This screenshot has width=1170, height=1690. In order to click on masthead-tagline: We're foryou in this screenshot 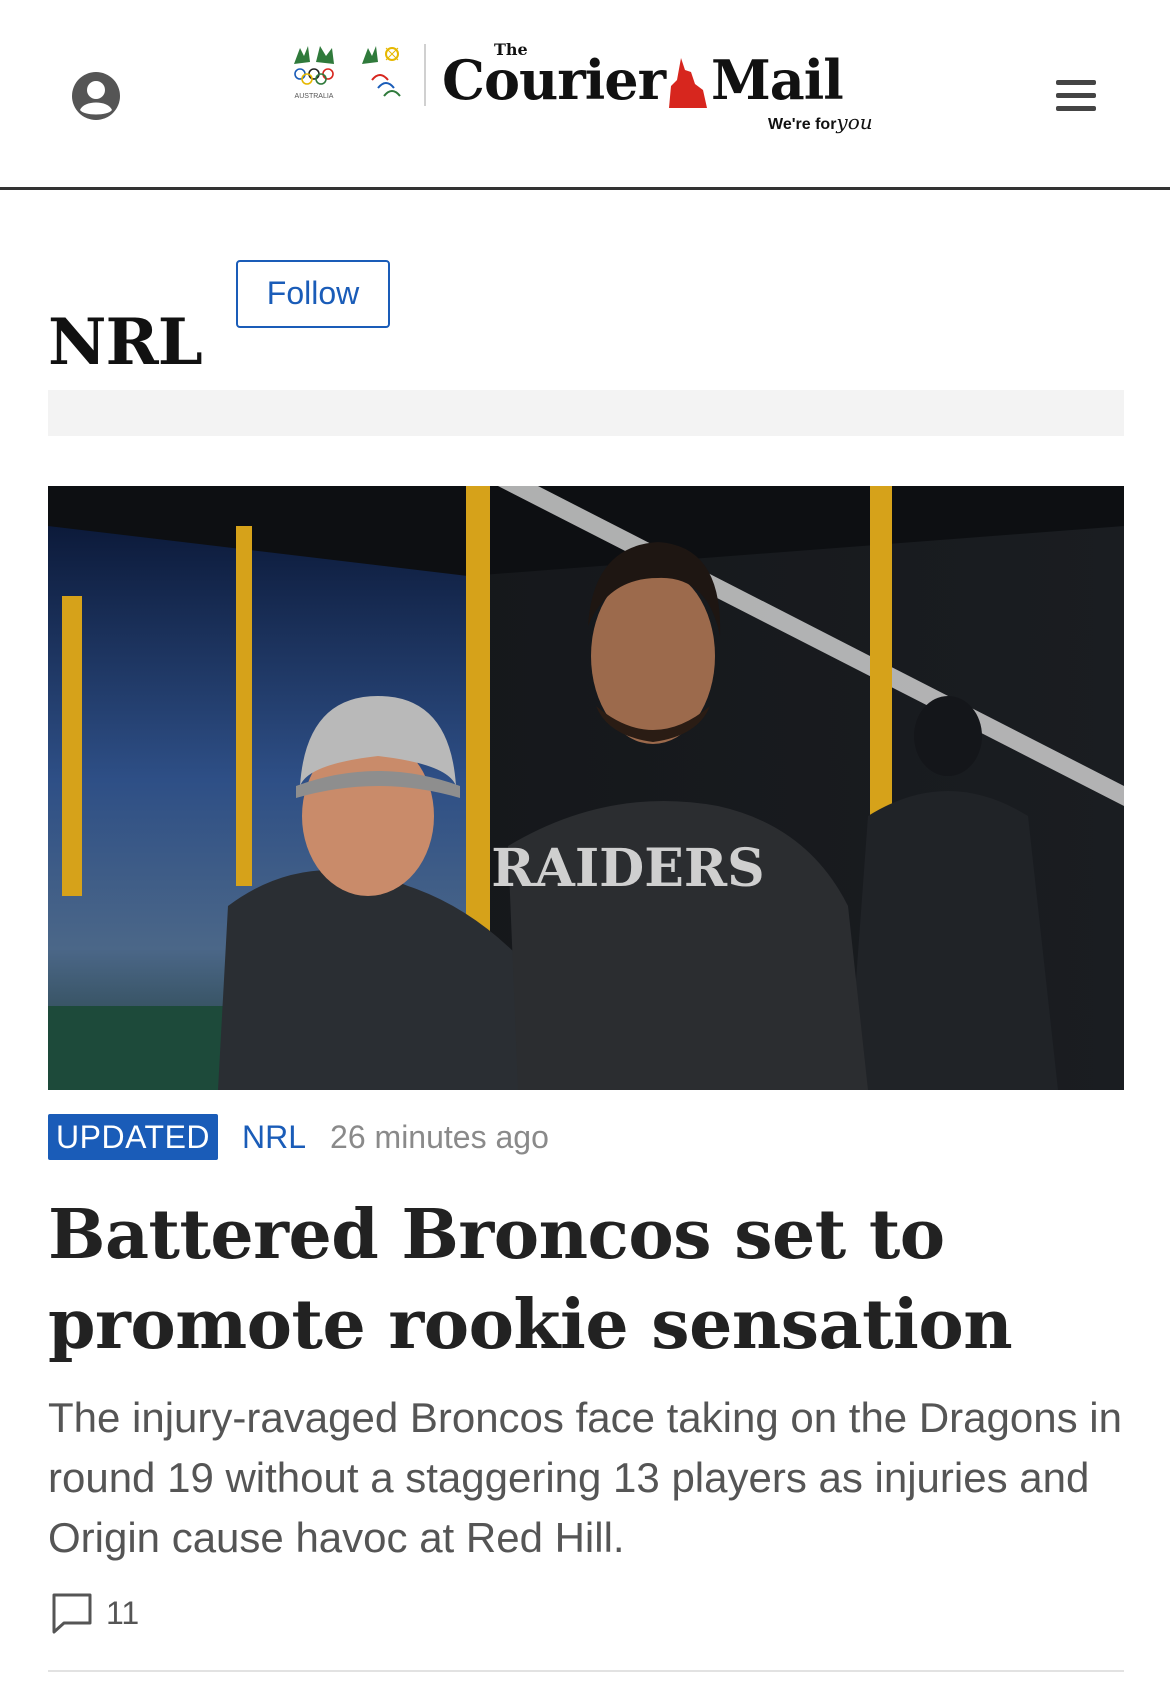, I will do `click(820, 122)`.